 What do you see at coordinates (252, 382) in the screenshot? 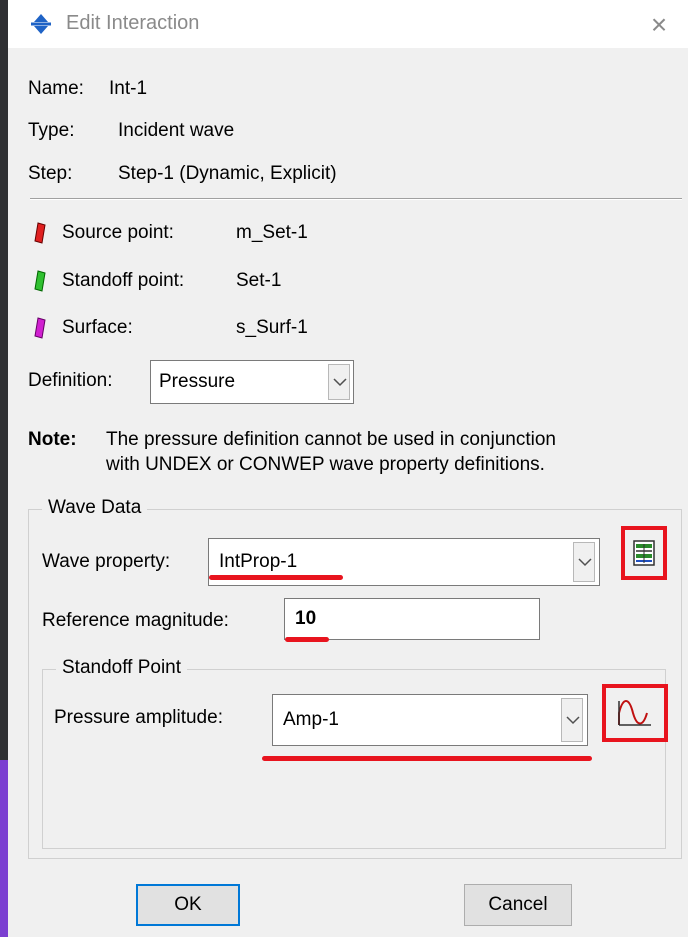
I see `definition-select: Pressure` at bounding box center [252, 382].